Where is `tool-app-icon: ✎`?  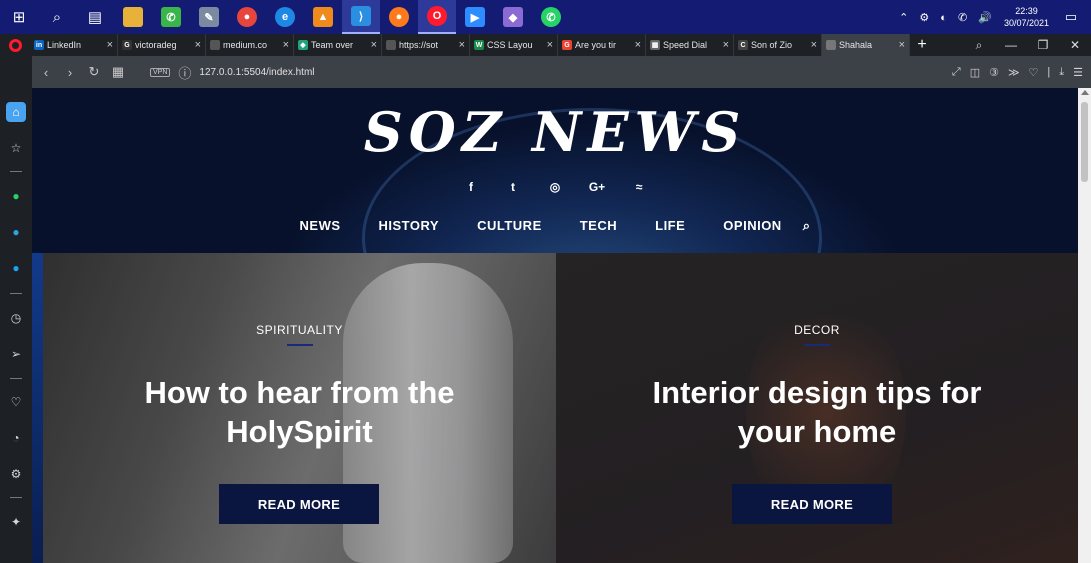
tool-app-icon: ✎ is located at coordinates (209, 17).